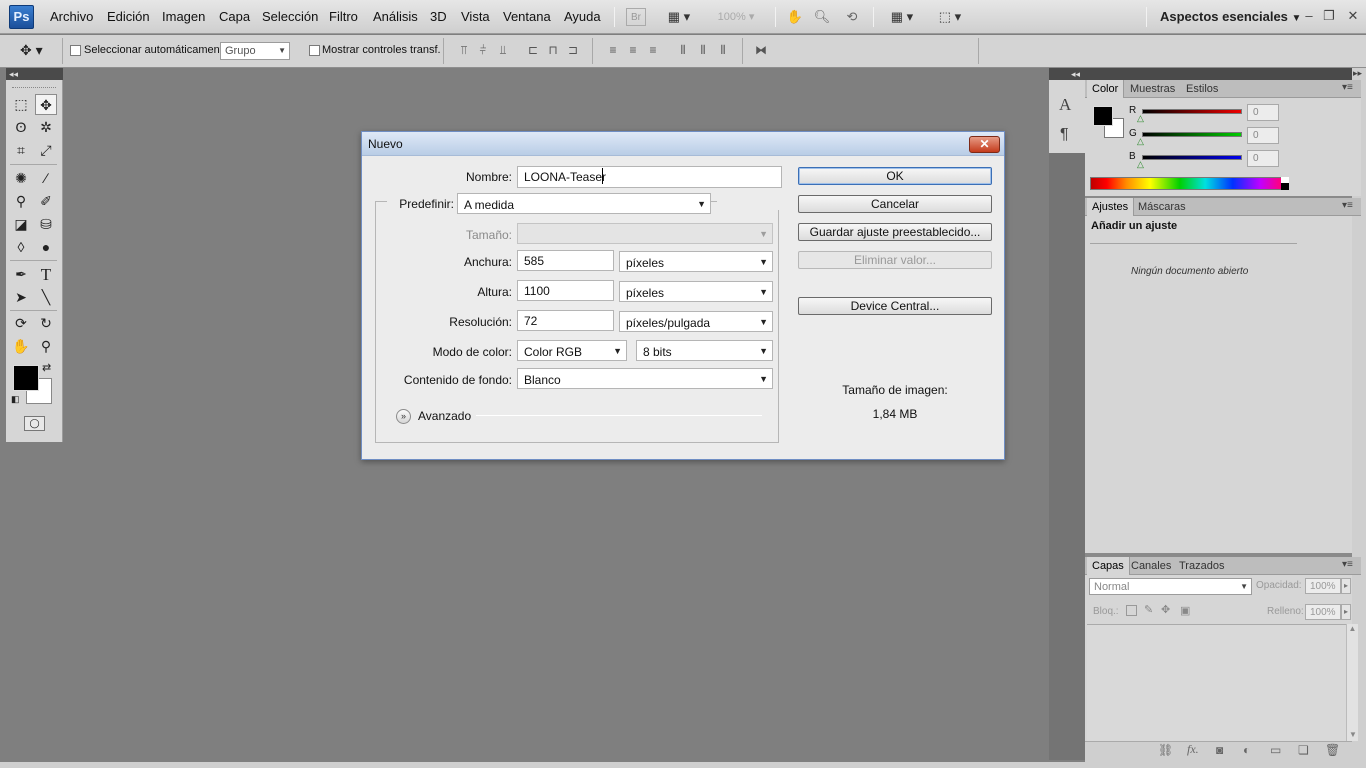 The image size is (1366, 768). What do you see at coordinates (46, 127) in the screenshot?
I see `magic-wand-tool-icon: ✲` at bounding box center [46, 127].